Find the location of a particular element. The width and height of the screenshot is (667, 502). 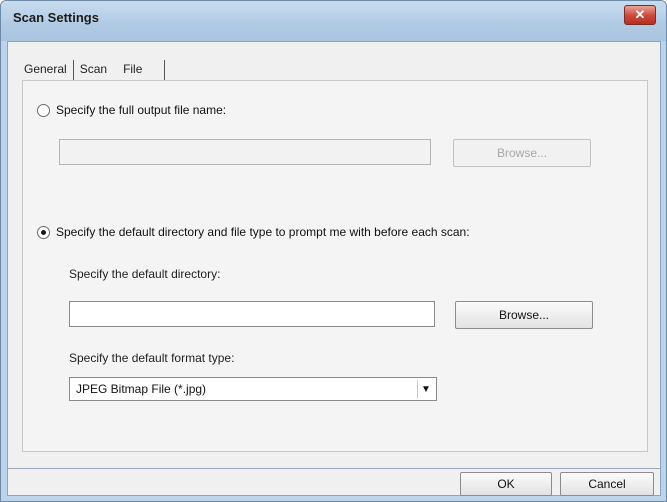

default-format-select: JPEG Bitmap File (*.jpg) ▼ is located at coordinates (253, 389).